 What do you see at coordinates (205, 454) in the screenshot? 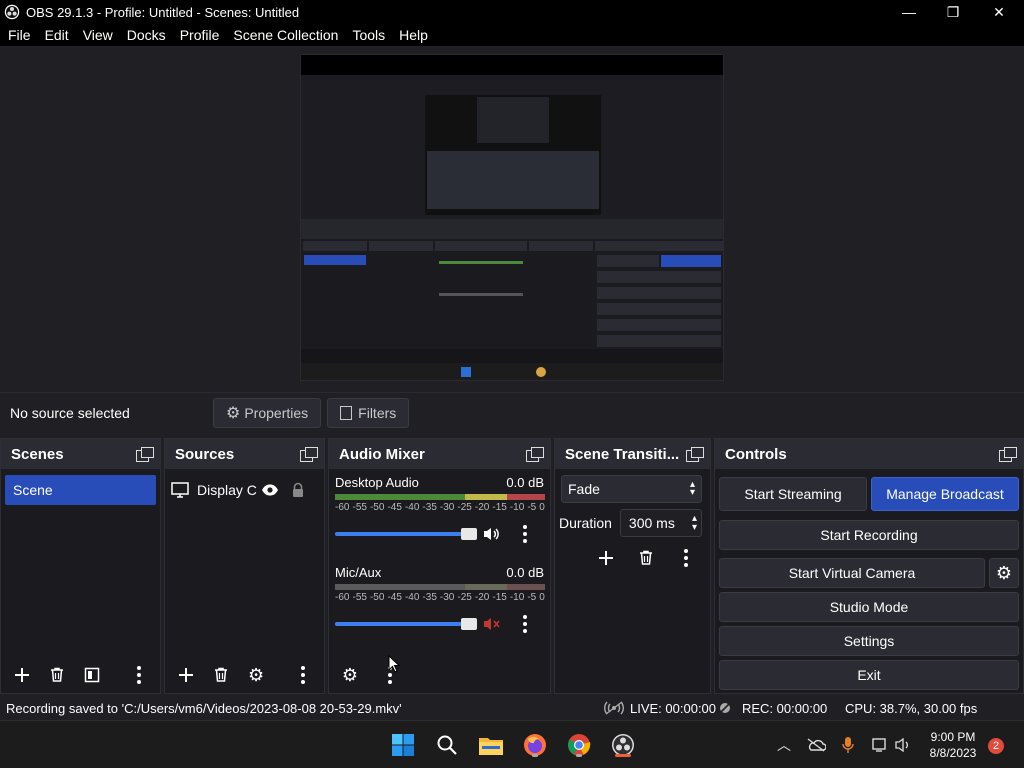
I see `sources-title: Sources` at bounding box center [205, 454].